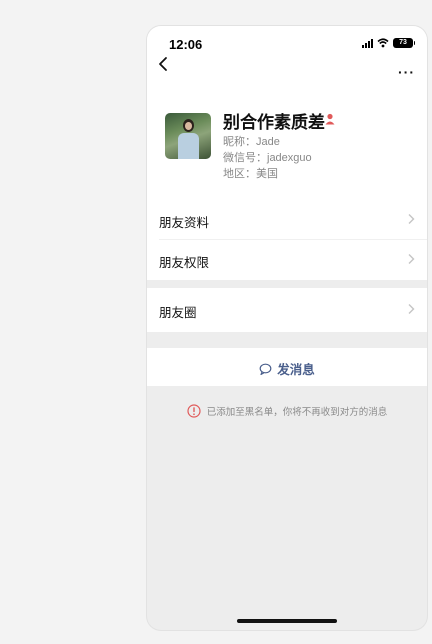 The image size is (432, 644). What do you see at coordinates (265, 369) in the screenshot?
I see `chat-bubble-icon` at bounding box center [265, 369].